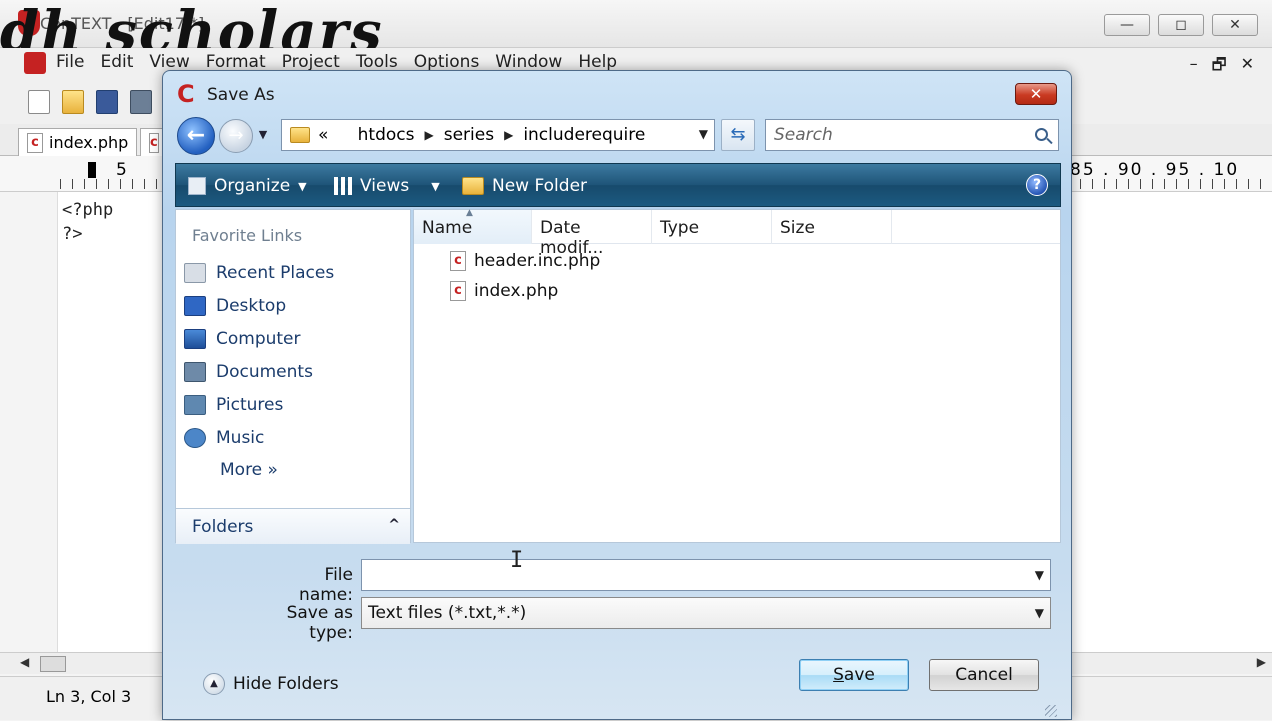  What do you see at coordinates (1219, 67) in the screenshot?
I see `mdi-restore-button: 🗗` at bounding box center [1219, 67].